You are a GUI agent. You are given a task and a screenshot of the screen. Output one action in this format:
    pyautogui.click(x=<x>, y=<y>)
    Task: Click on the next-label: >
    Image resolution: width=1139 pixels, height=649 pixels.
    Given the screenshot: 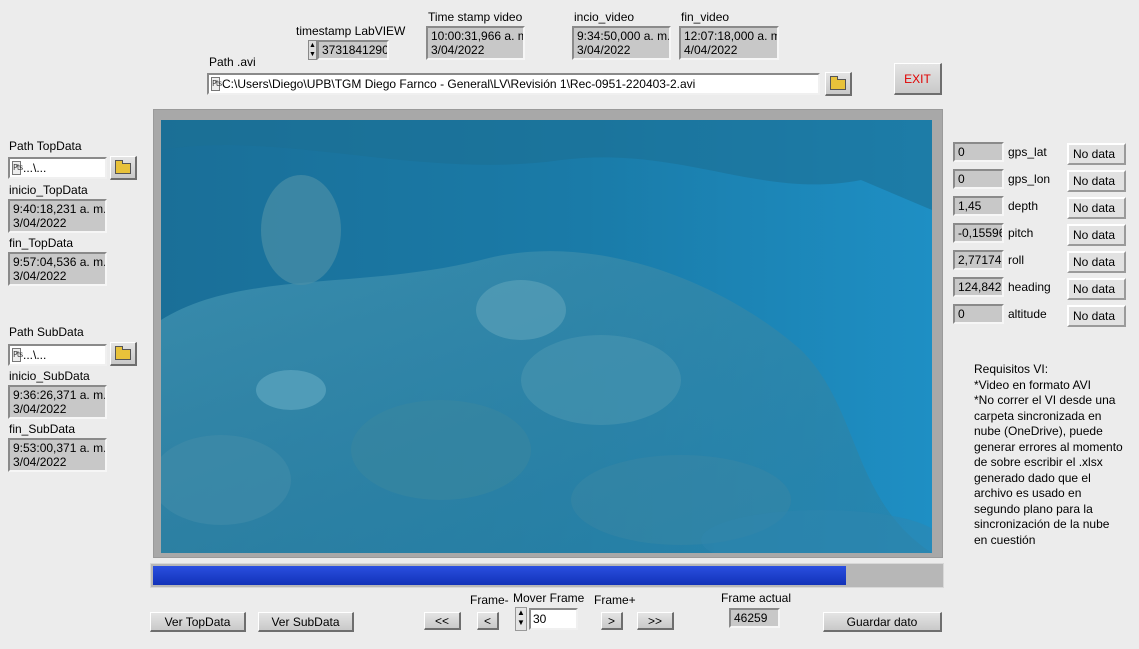 What is the action you would take?
    pyautogui.click(x=611, y=620)
    